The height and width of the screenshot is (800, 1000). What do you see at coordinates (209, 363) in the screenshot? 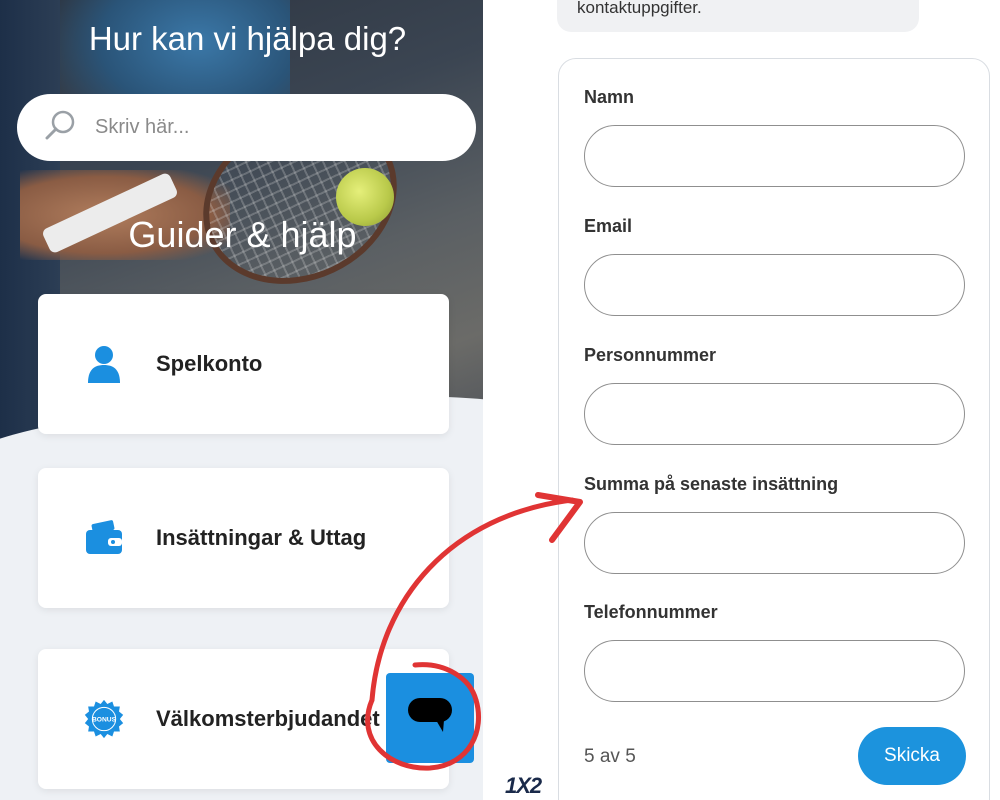
I see `guide-card-label: Spelkonto` at bounding box center [209, 363].